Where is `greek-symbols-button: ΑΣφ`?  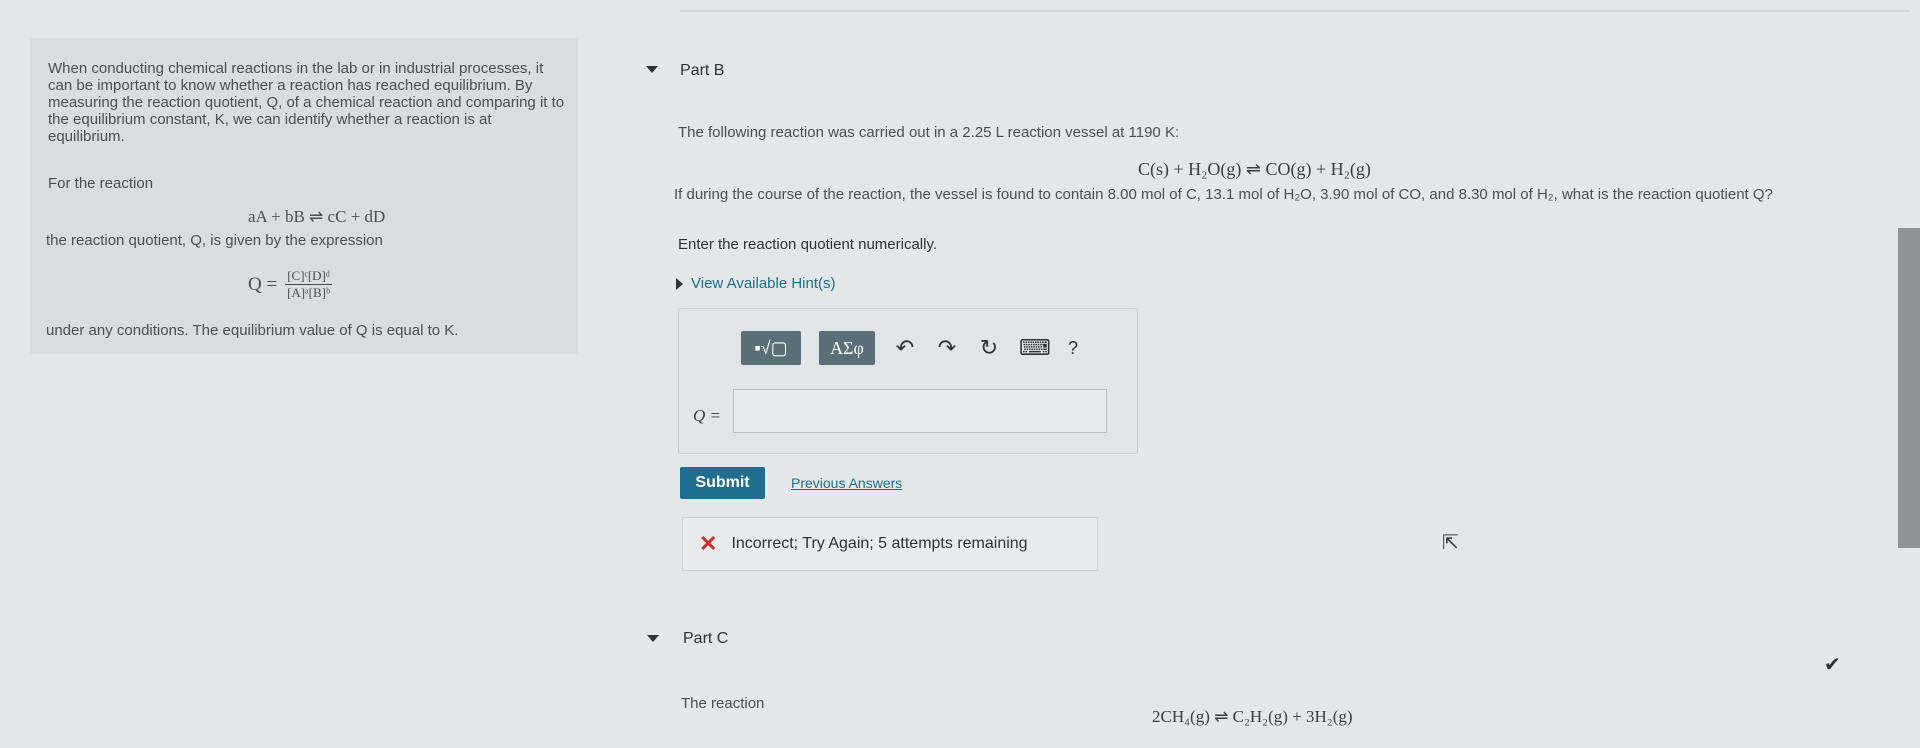 greek-symbols-button: ΑΣφ is located at coordinates (847, 348).